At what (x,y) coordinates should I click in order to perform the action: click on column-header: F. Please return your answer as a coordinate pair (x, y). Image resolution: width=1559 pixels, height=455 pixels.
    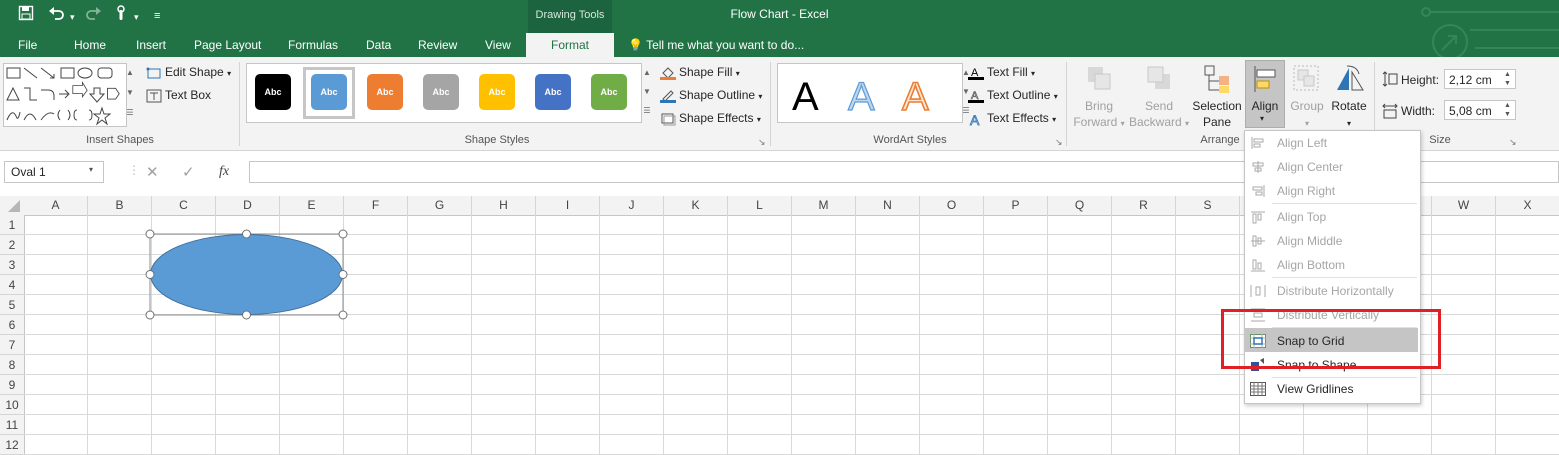
    Looking at the image, I should click on (376, 205).